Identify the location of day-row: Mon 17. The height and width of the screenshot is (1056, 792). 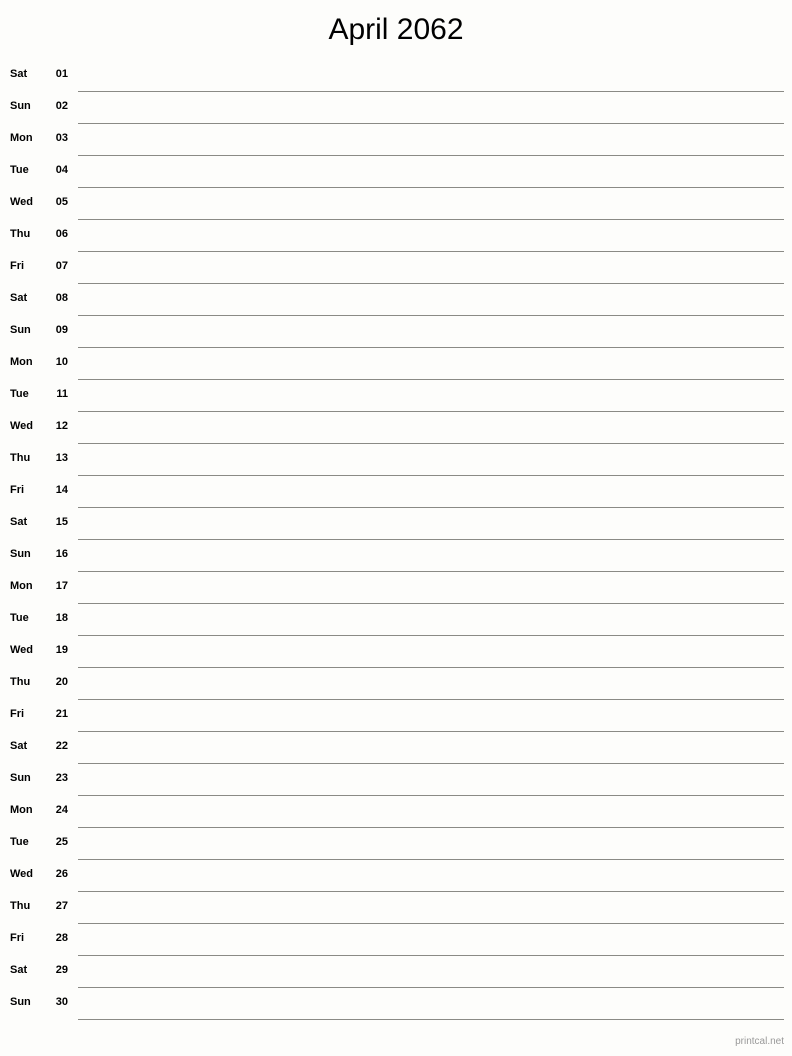
(396, 588).